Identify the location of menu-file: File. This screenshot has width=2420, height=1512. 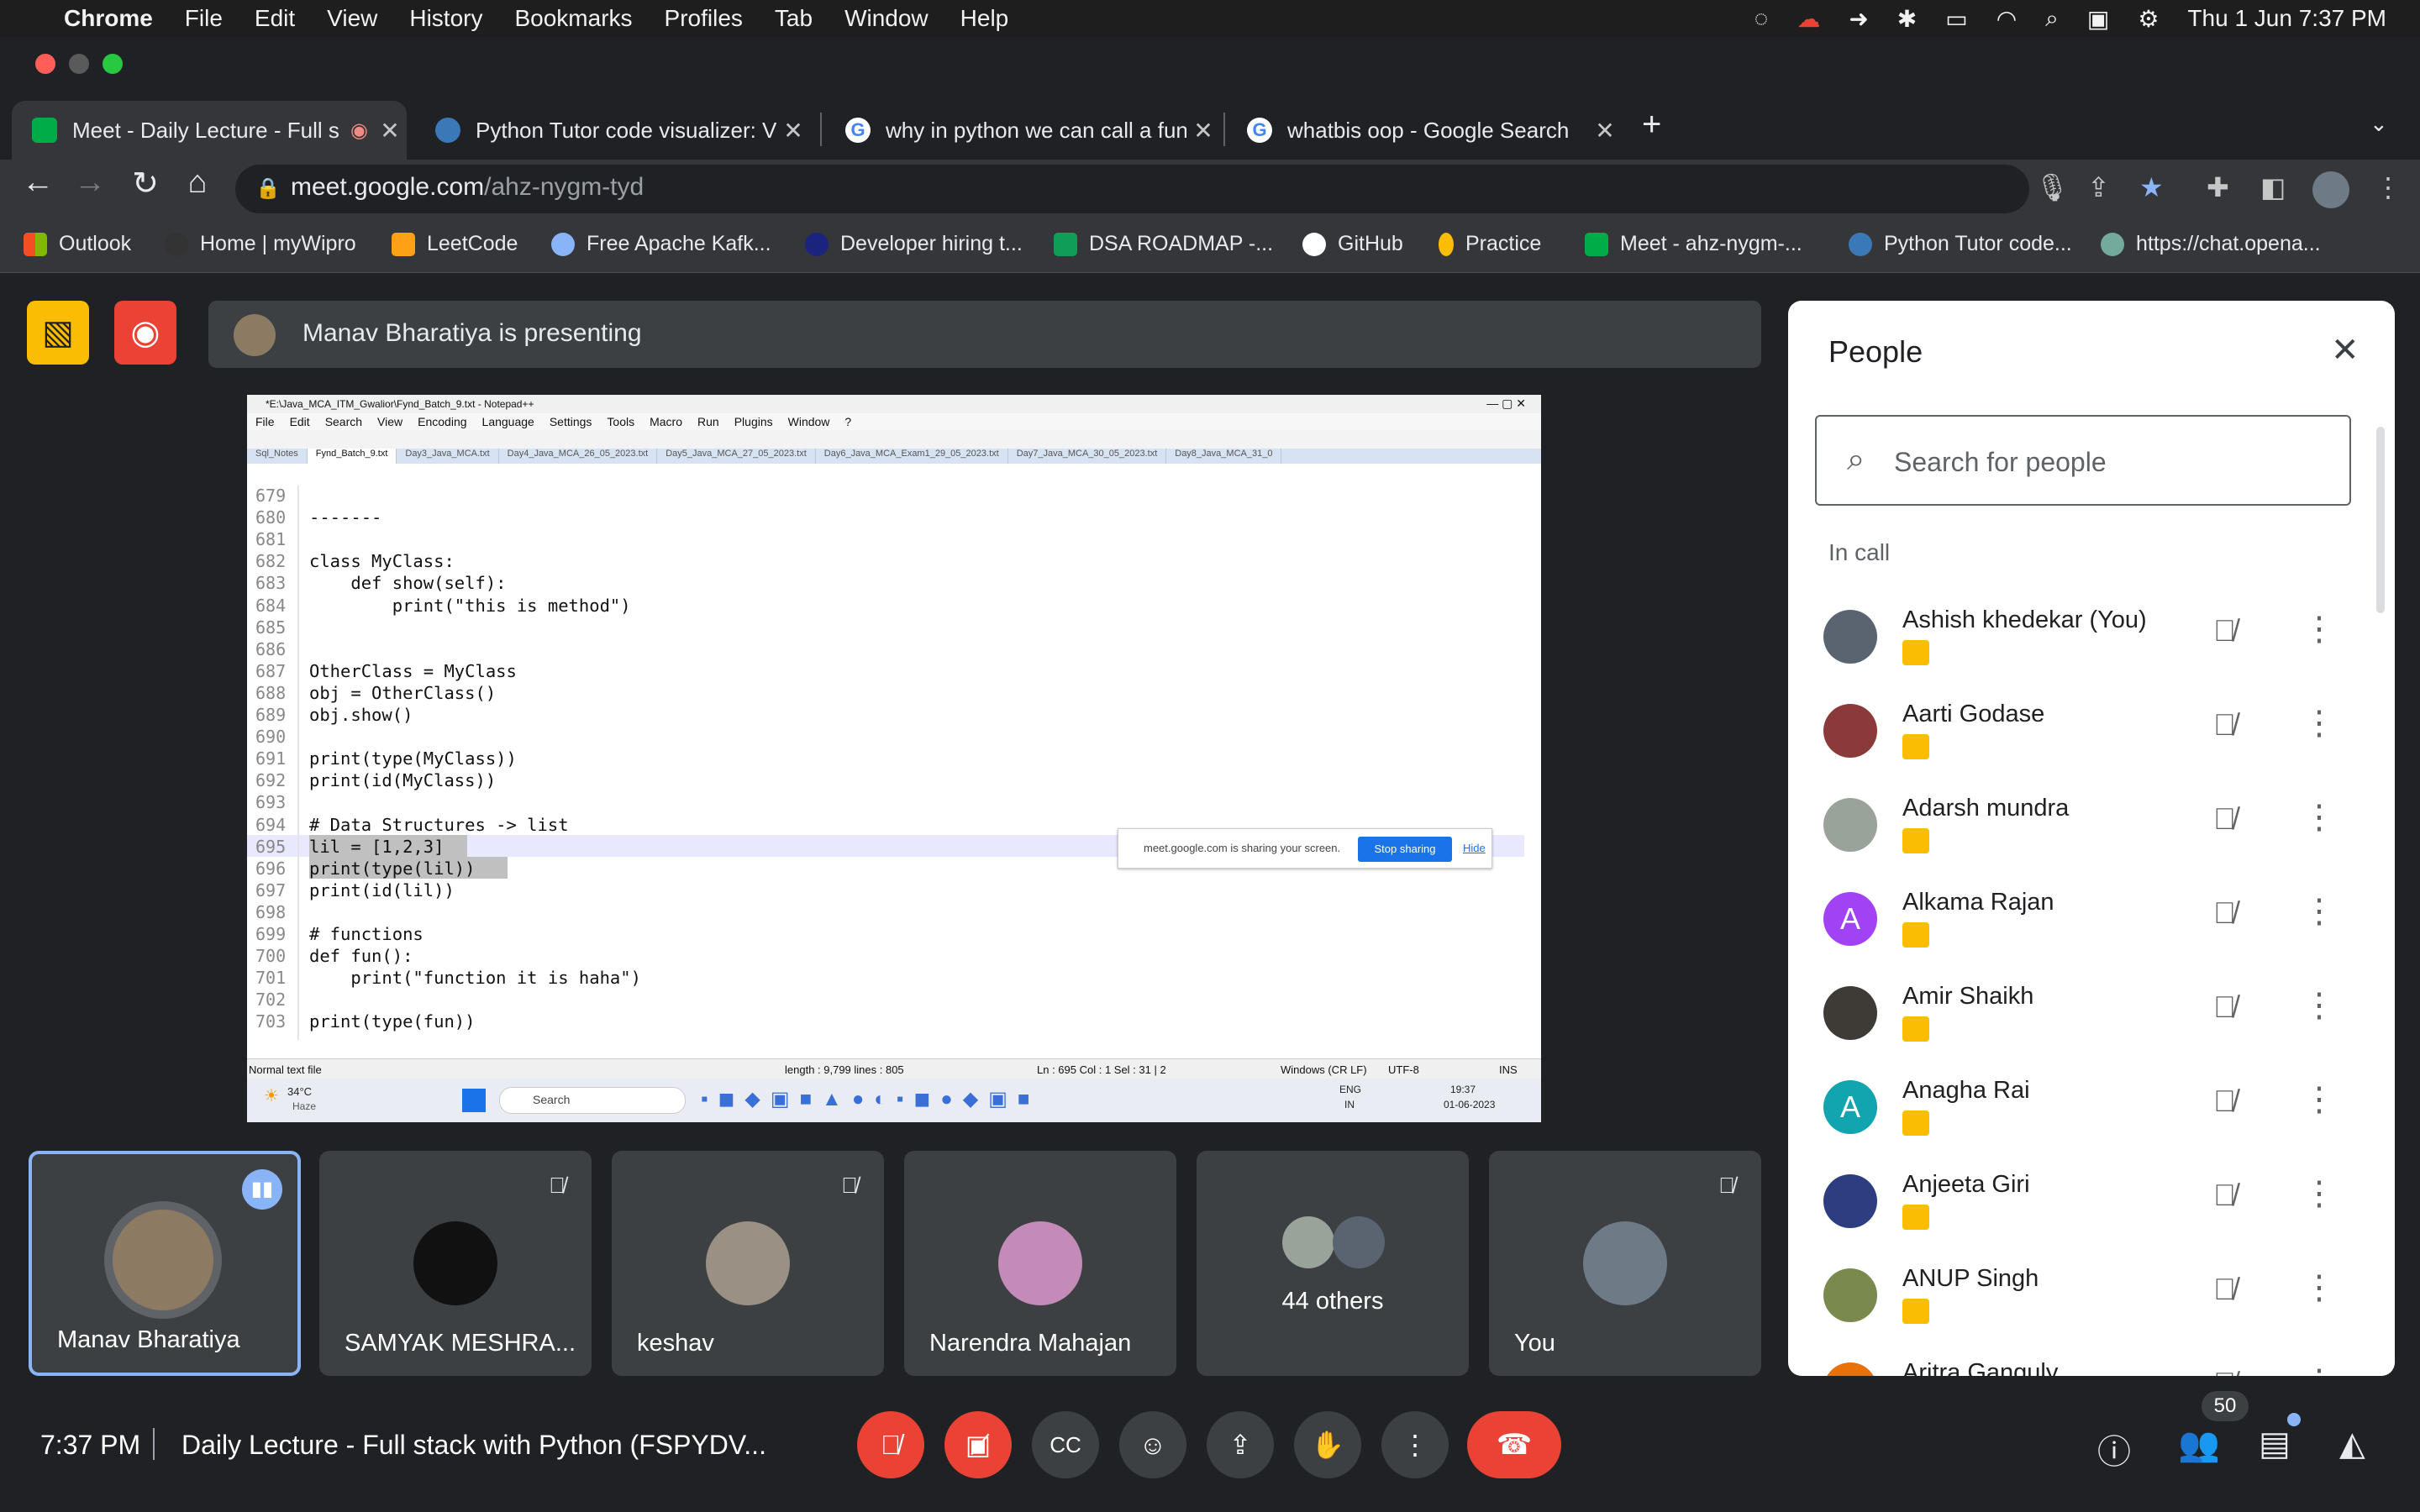
(204, 18).